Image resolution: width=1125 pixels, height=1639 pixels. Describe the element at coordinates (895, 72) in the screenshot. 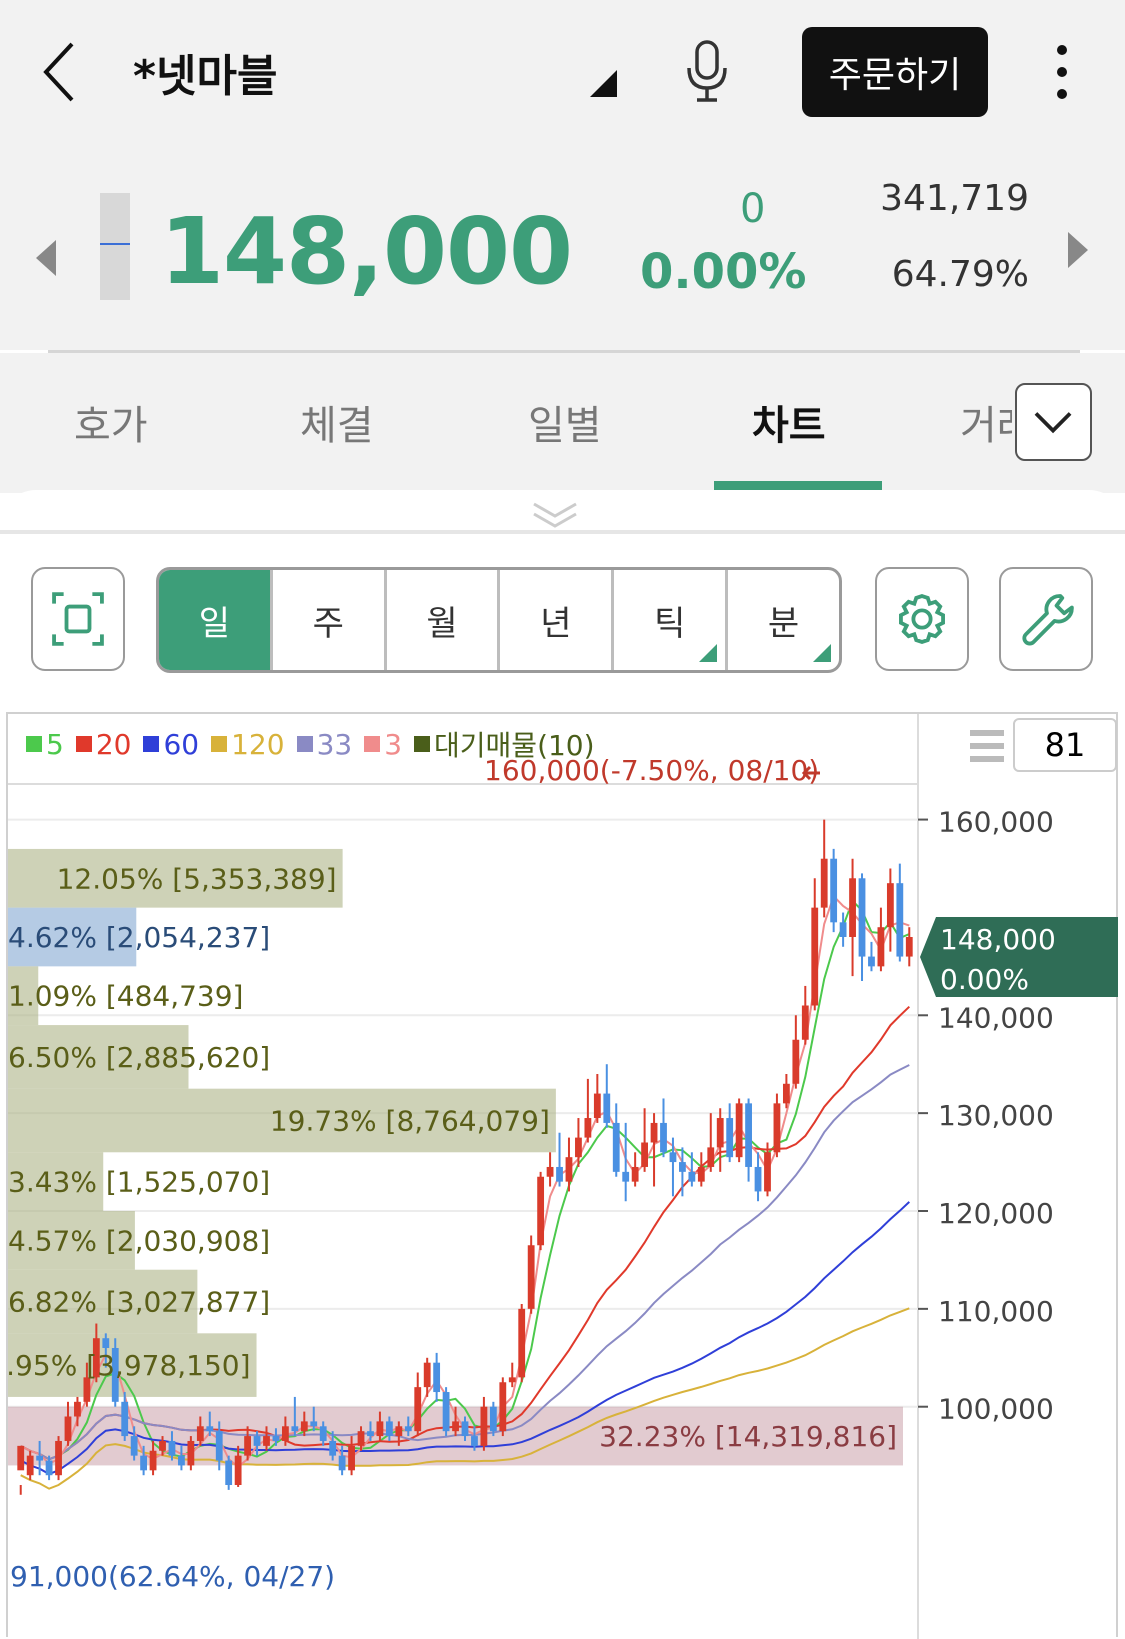

I see `order-button: 주문하기` at that location.